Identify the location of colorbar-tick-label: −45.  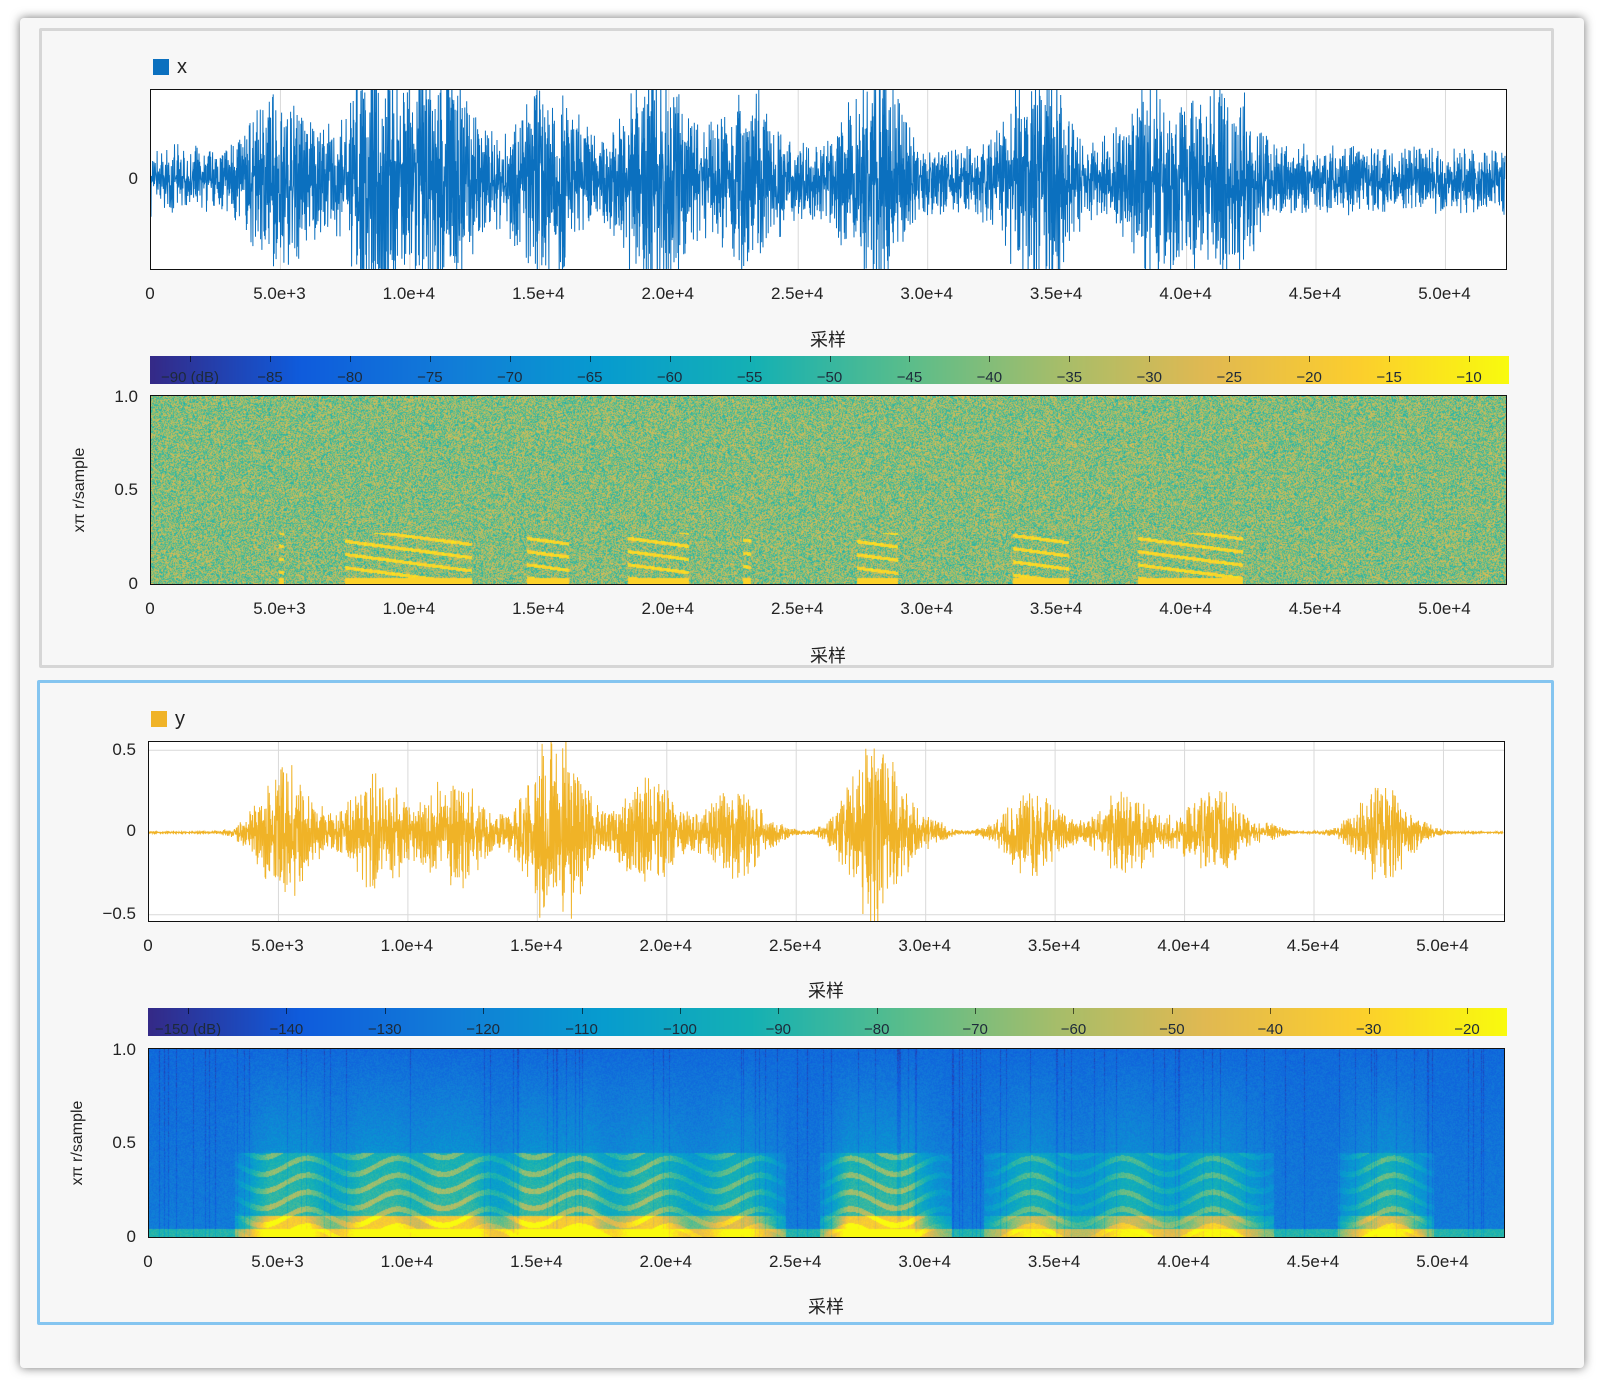
(909, 376).